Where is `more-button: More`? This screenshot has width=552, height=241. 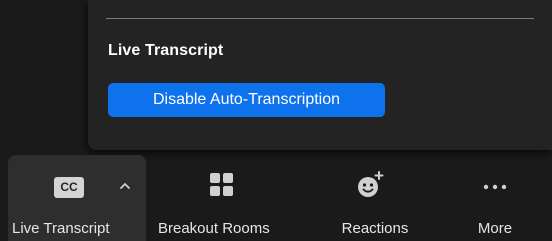
more-button: More is located at coordinates (495, 198).